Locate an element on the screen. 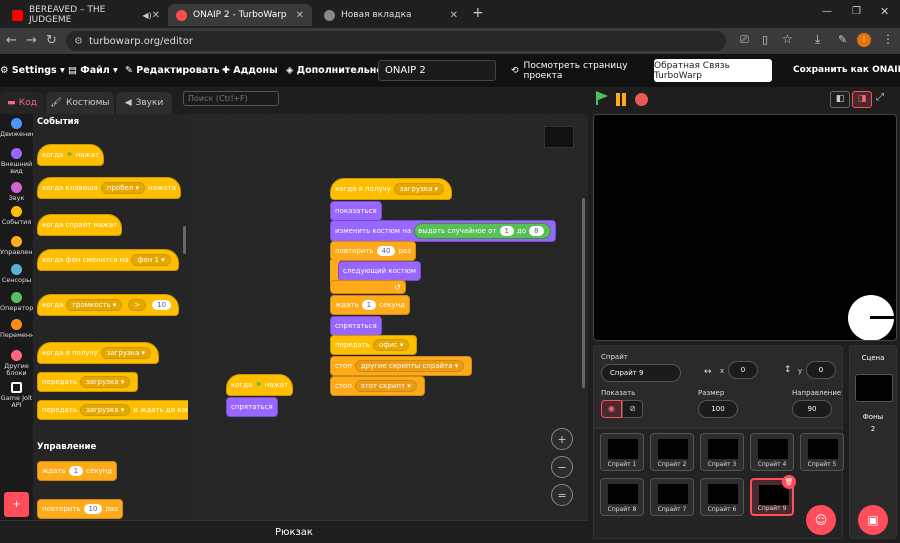 The height and width of the screenshot is (543, 900). wait-seconds-field: 1 is located at coordinates (369, 305).